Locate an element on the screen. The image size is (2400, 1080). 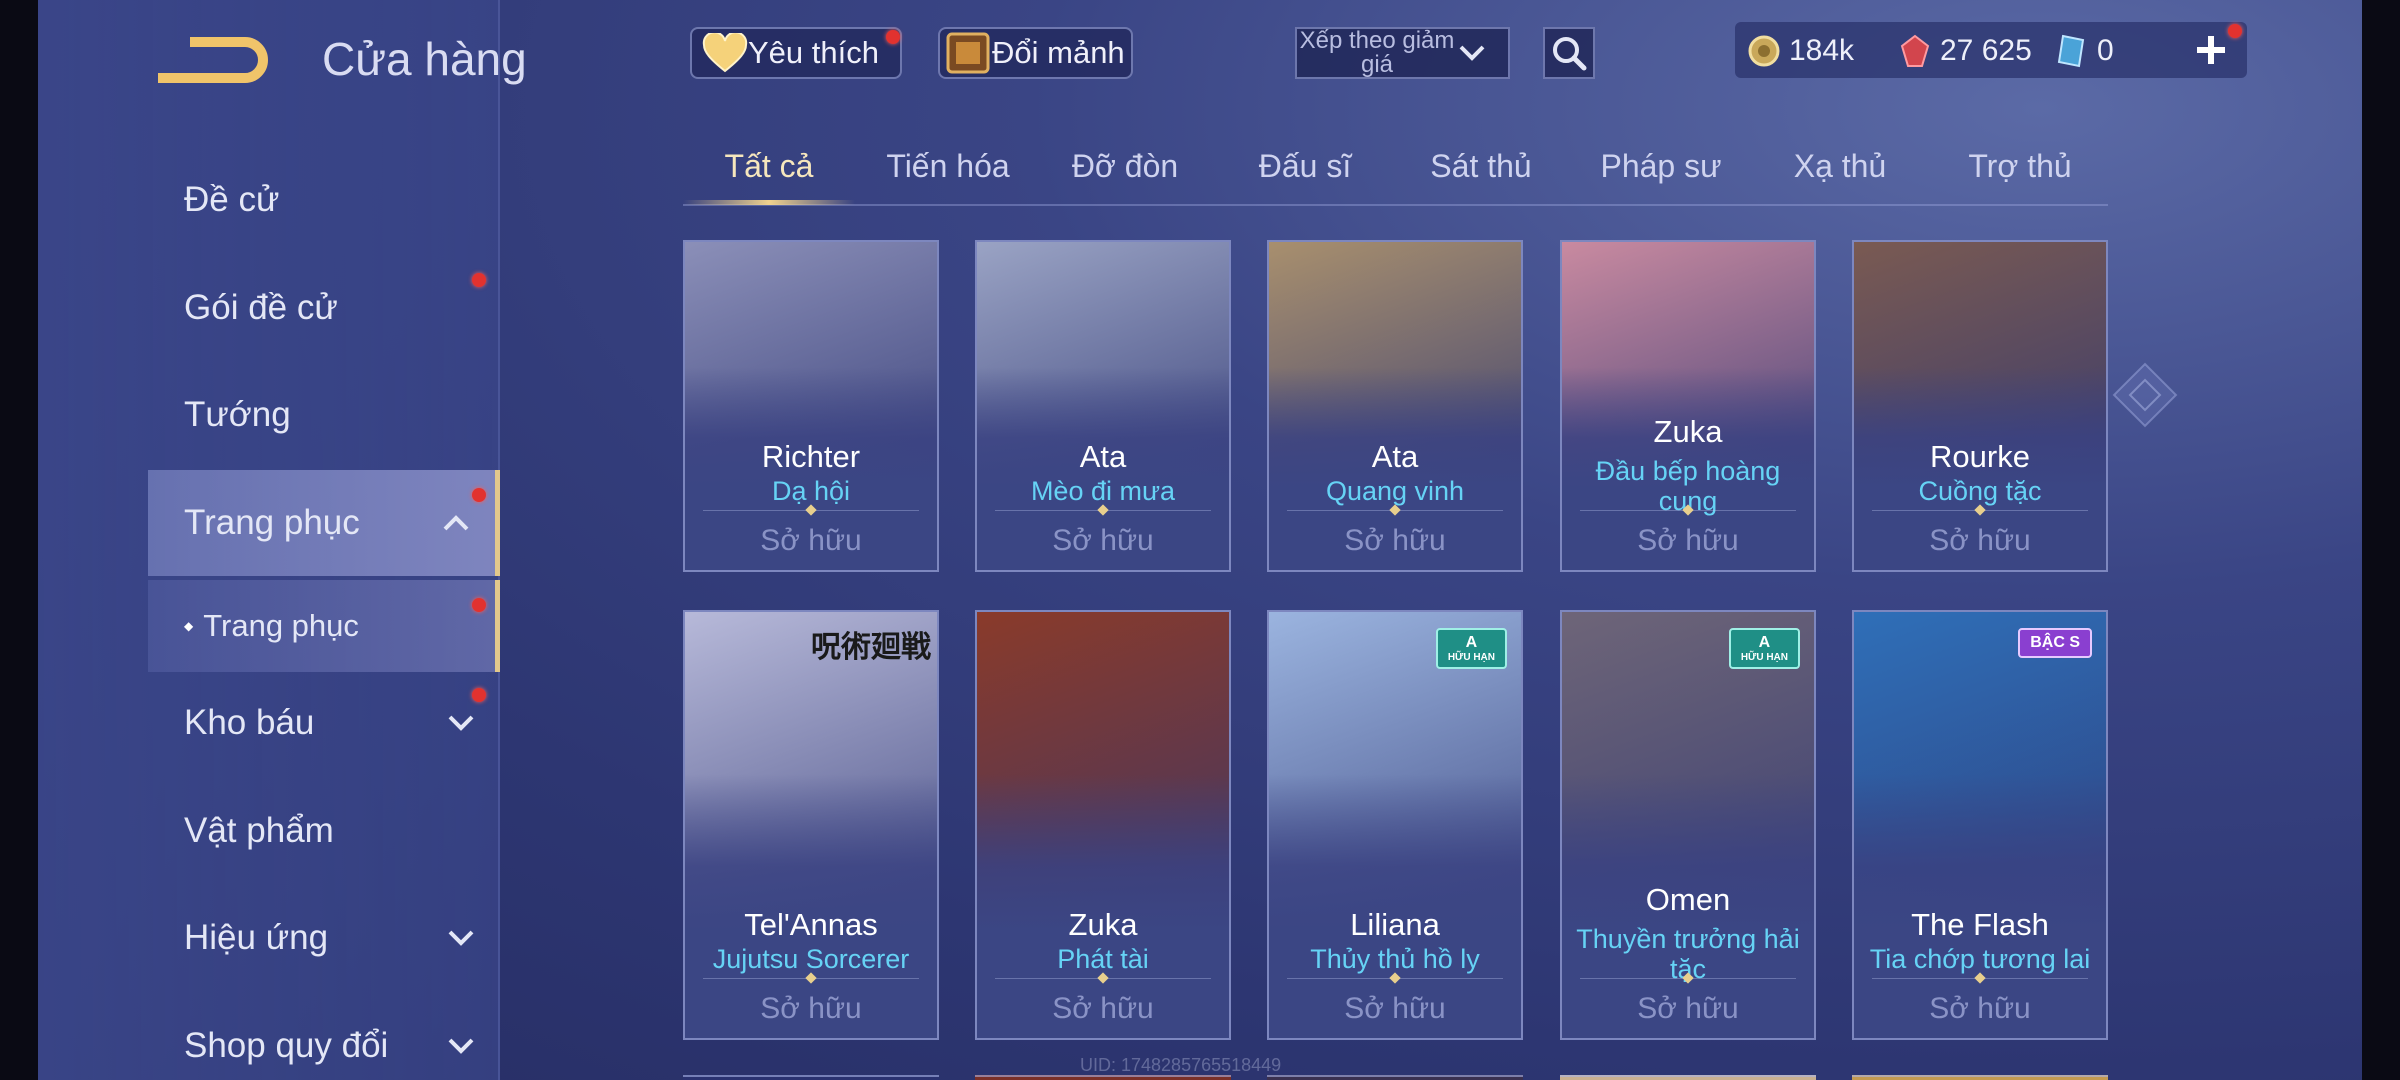
tab-fighter: Đấu sĩ is located at coordinates (1305, 166).